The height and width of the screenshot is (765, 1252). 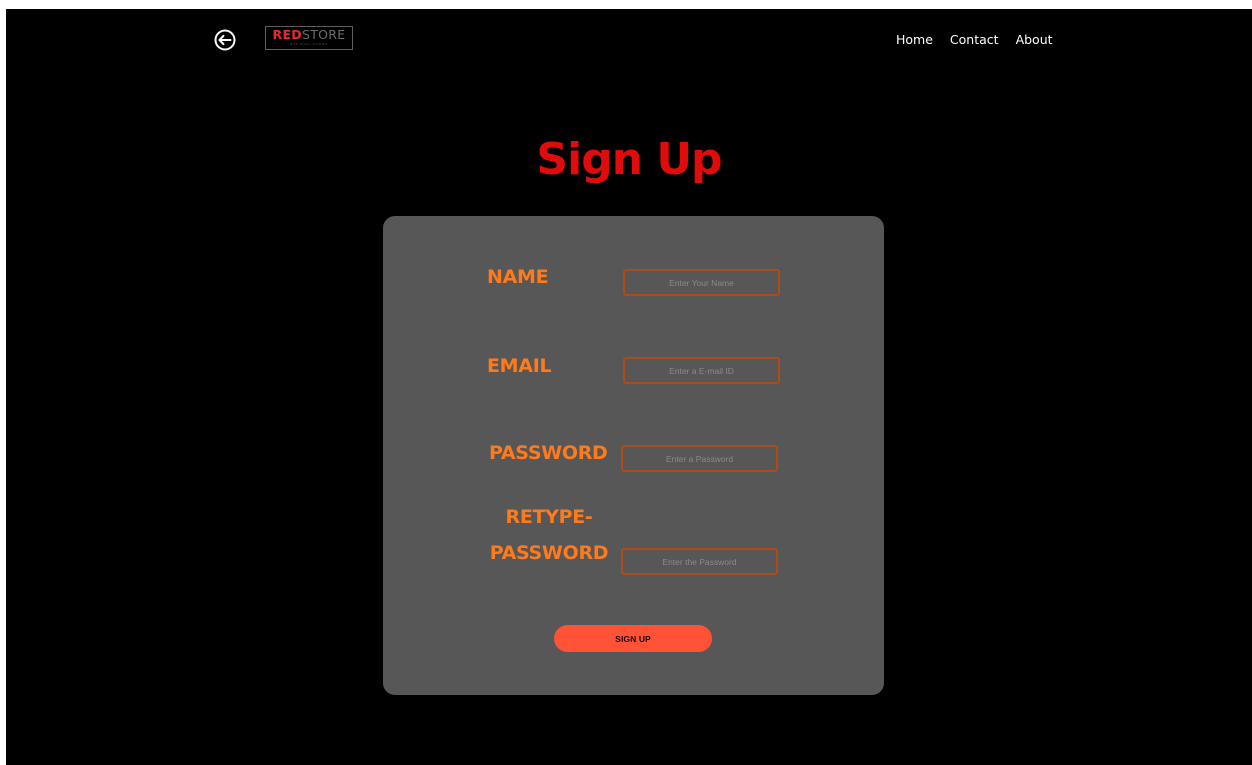 What do you see at coordinates (518, 277) in the screenshot?
I see `name-label: NAME` at bounding box center [518, 277].